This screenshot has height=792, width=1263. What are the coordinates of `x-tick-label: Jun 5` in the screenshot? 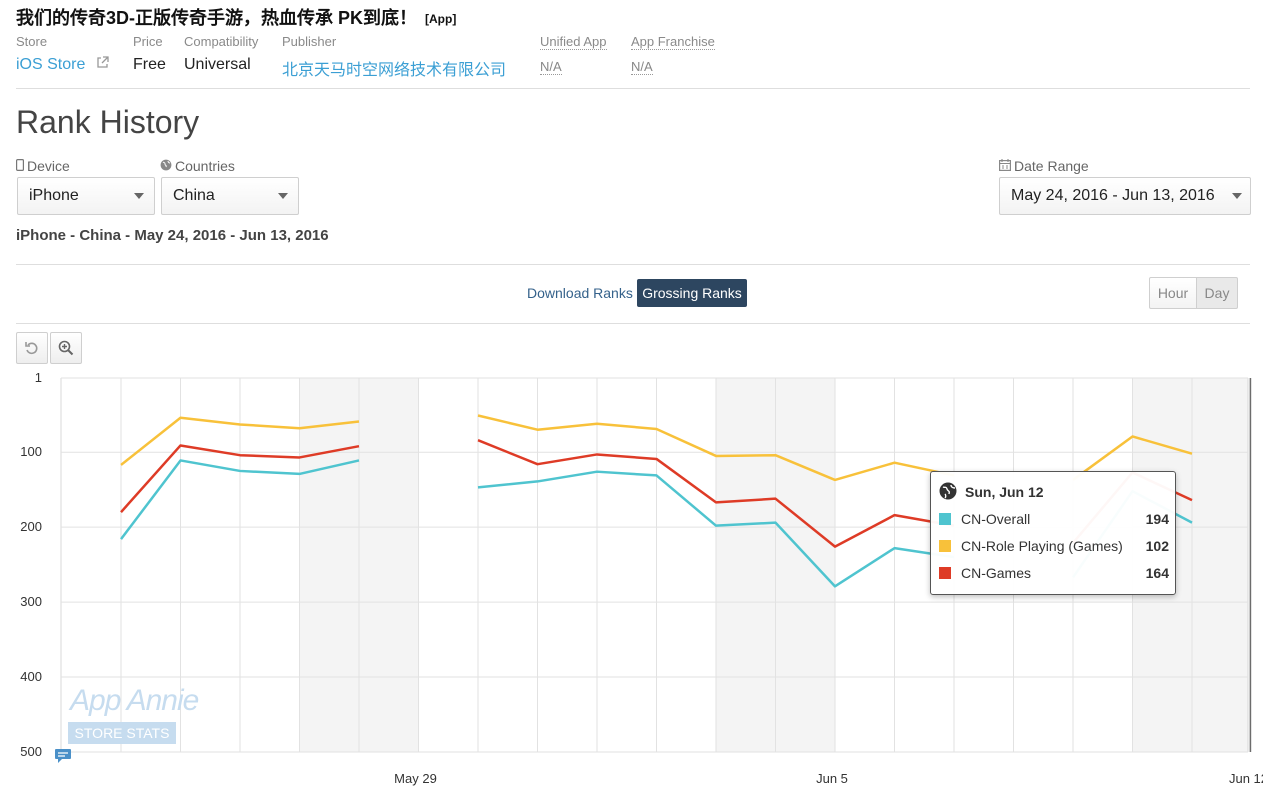 It's located at (832, 778).